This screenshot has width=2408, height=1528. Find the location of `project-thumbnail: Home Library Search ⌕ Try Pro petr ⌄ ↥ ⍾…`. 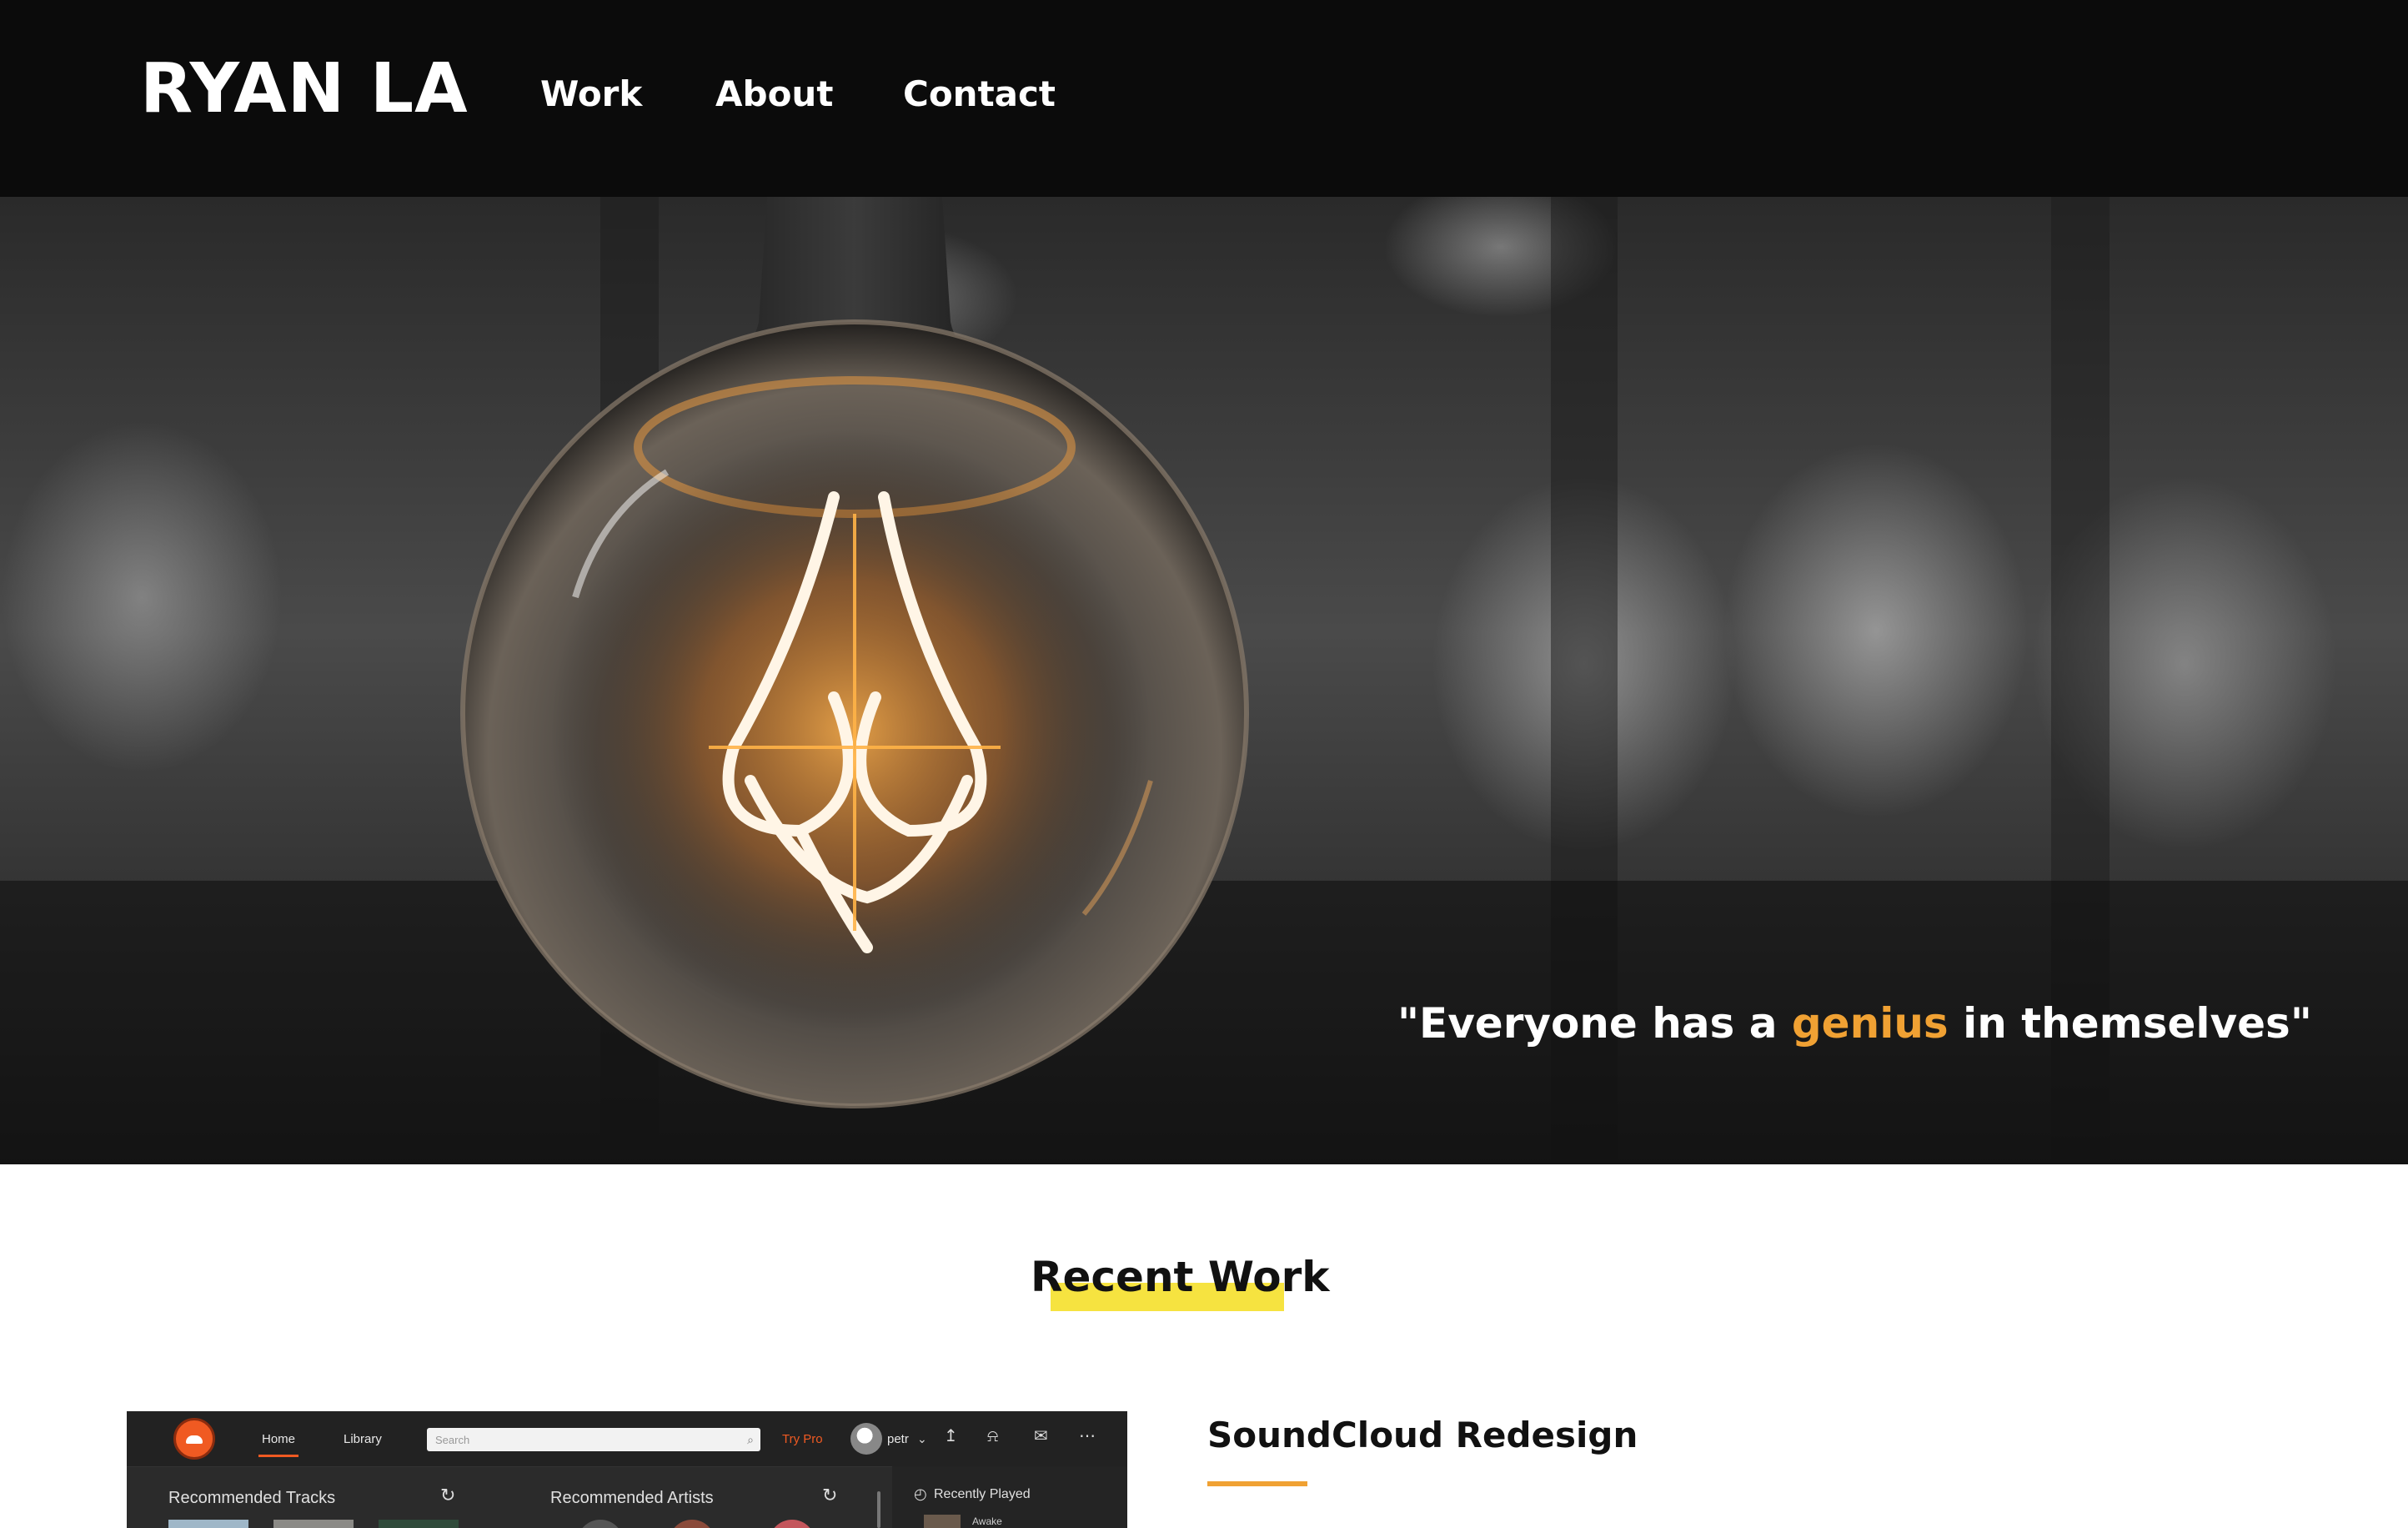

project-thumbnail: Home Library Search ⌕ Try Pro petr ⌄ ↥ ⍾… is located at coordinates (627, 1469).